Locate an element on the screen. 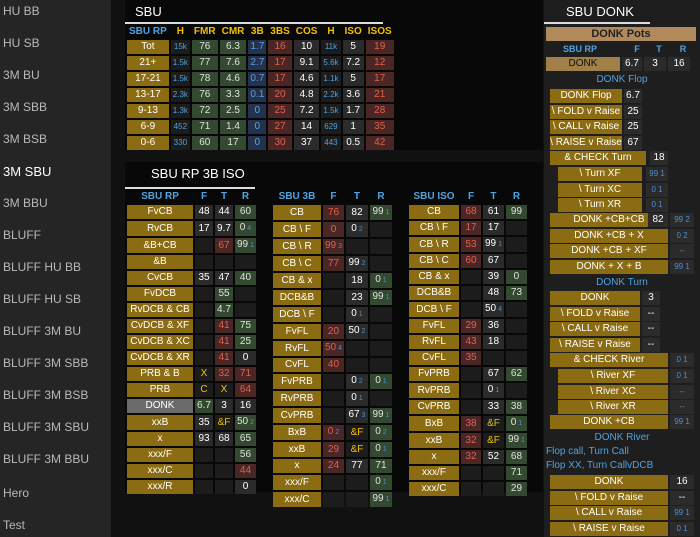 The width and height of the screenshot is (700, 537). table-cell: 48 is located at coordinates (204, 212).